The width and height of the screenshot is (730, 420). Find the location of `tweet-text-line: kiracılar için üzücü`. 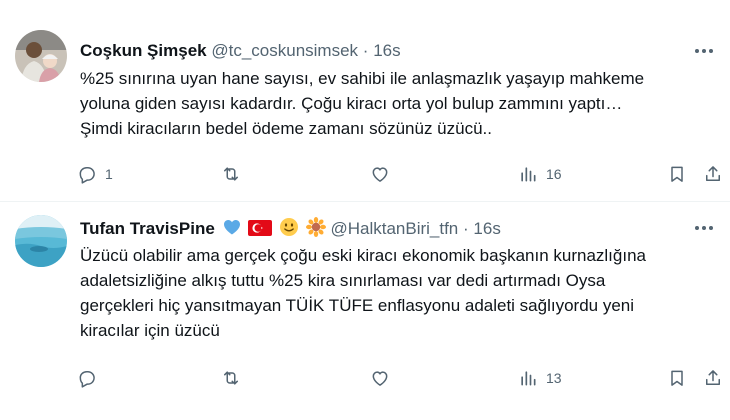

tweet-text-line: kiracılar için üzücü is located at coordinates (150, 330).